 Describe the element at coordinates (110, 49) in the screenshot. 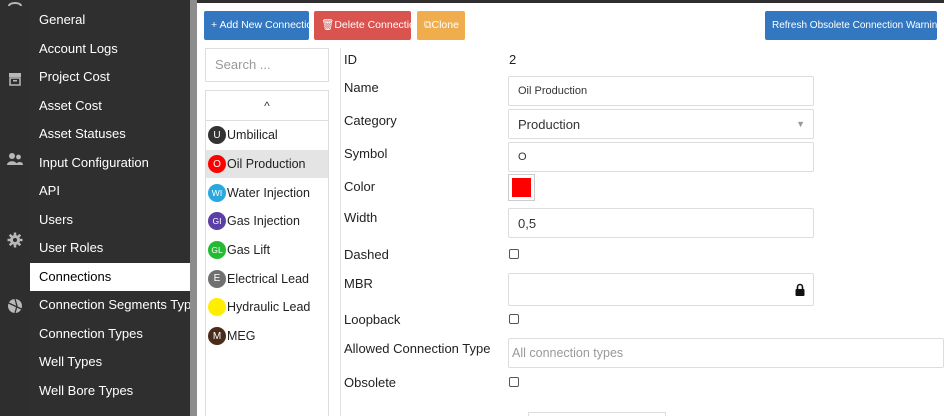

I see `nav-item-account-logs: Account Logs` at that location.